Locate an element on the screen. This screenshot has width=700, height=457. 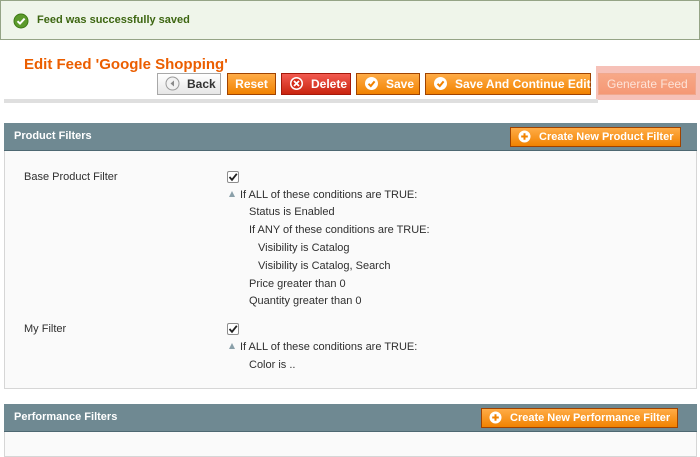
create-product-filter-button: Create New Product Filter is located at coordinates (596, 137).